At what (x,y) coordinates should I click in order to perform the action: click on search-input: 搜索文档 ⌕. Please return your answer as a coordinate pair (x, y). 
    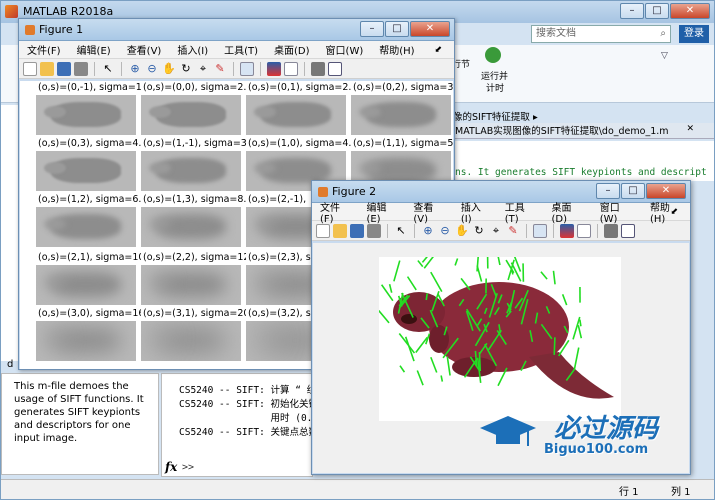
    Looking at the image, I should click on (601, 34).